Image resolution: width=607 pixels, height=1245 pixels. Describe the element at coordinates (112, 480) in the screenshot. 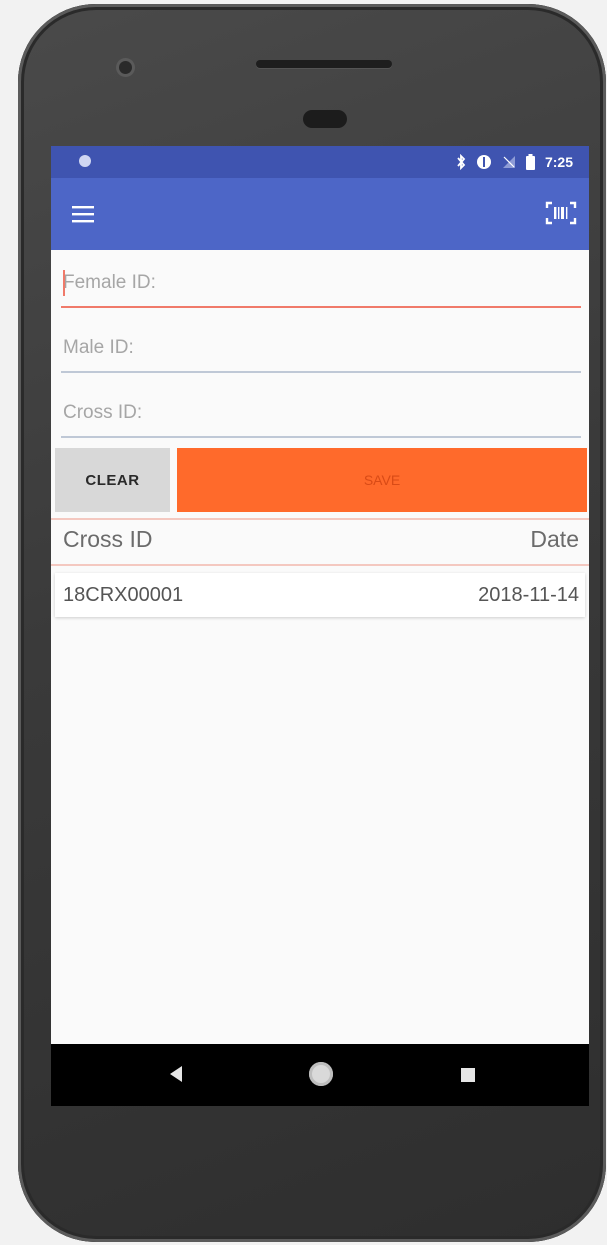

I see `clear-button: CLEAR` at that location.